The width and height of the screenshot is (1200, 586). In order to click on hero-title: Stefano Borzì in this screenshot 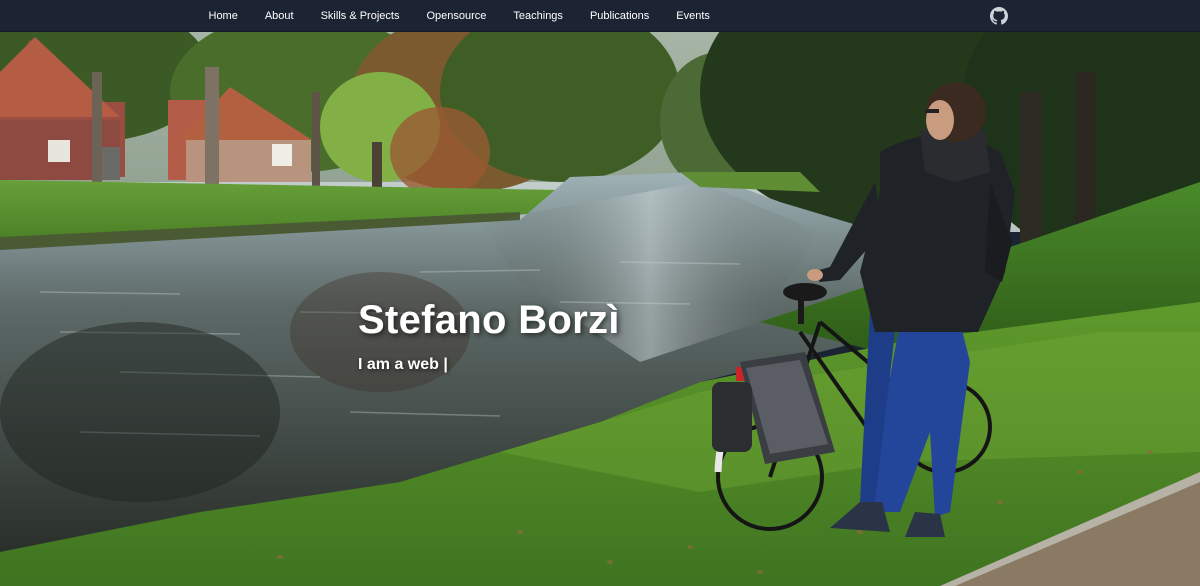, I will do `click(489, 320)`.